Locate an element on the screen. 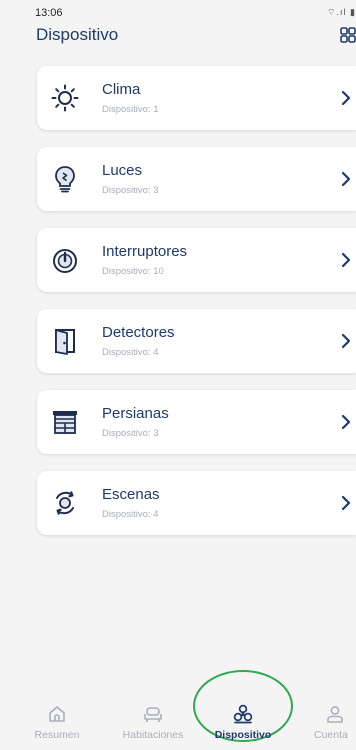 This screenshot has width=356, height=750. nav-tab-cuenta: Cuenta is located at coordinates (331, 720).